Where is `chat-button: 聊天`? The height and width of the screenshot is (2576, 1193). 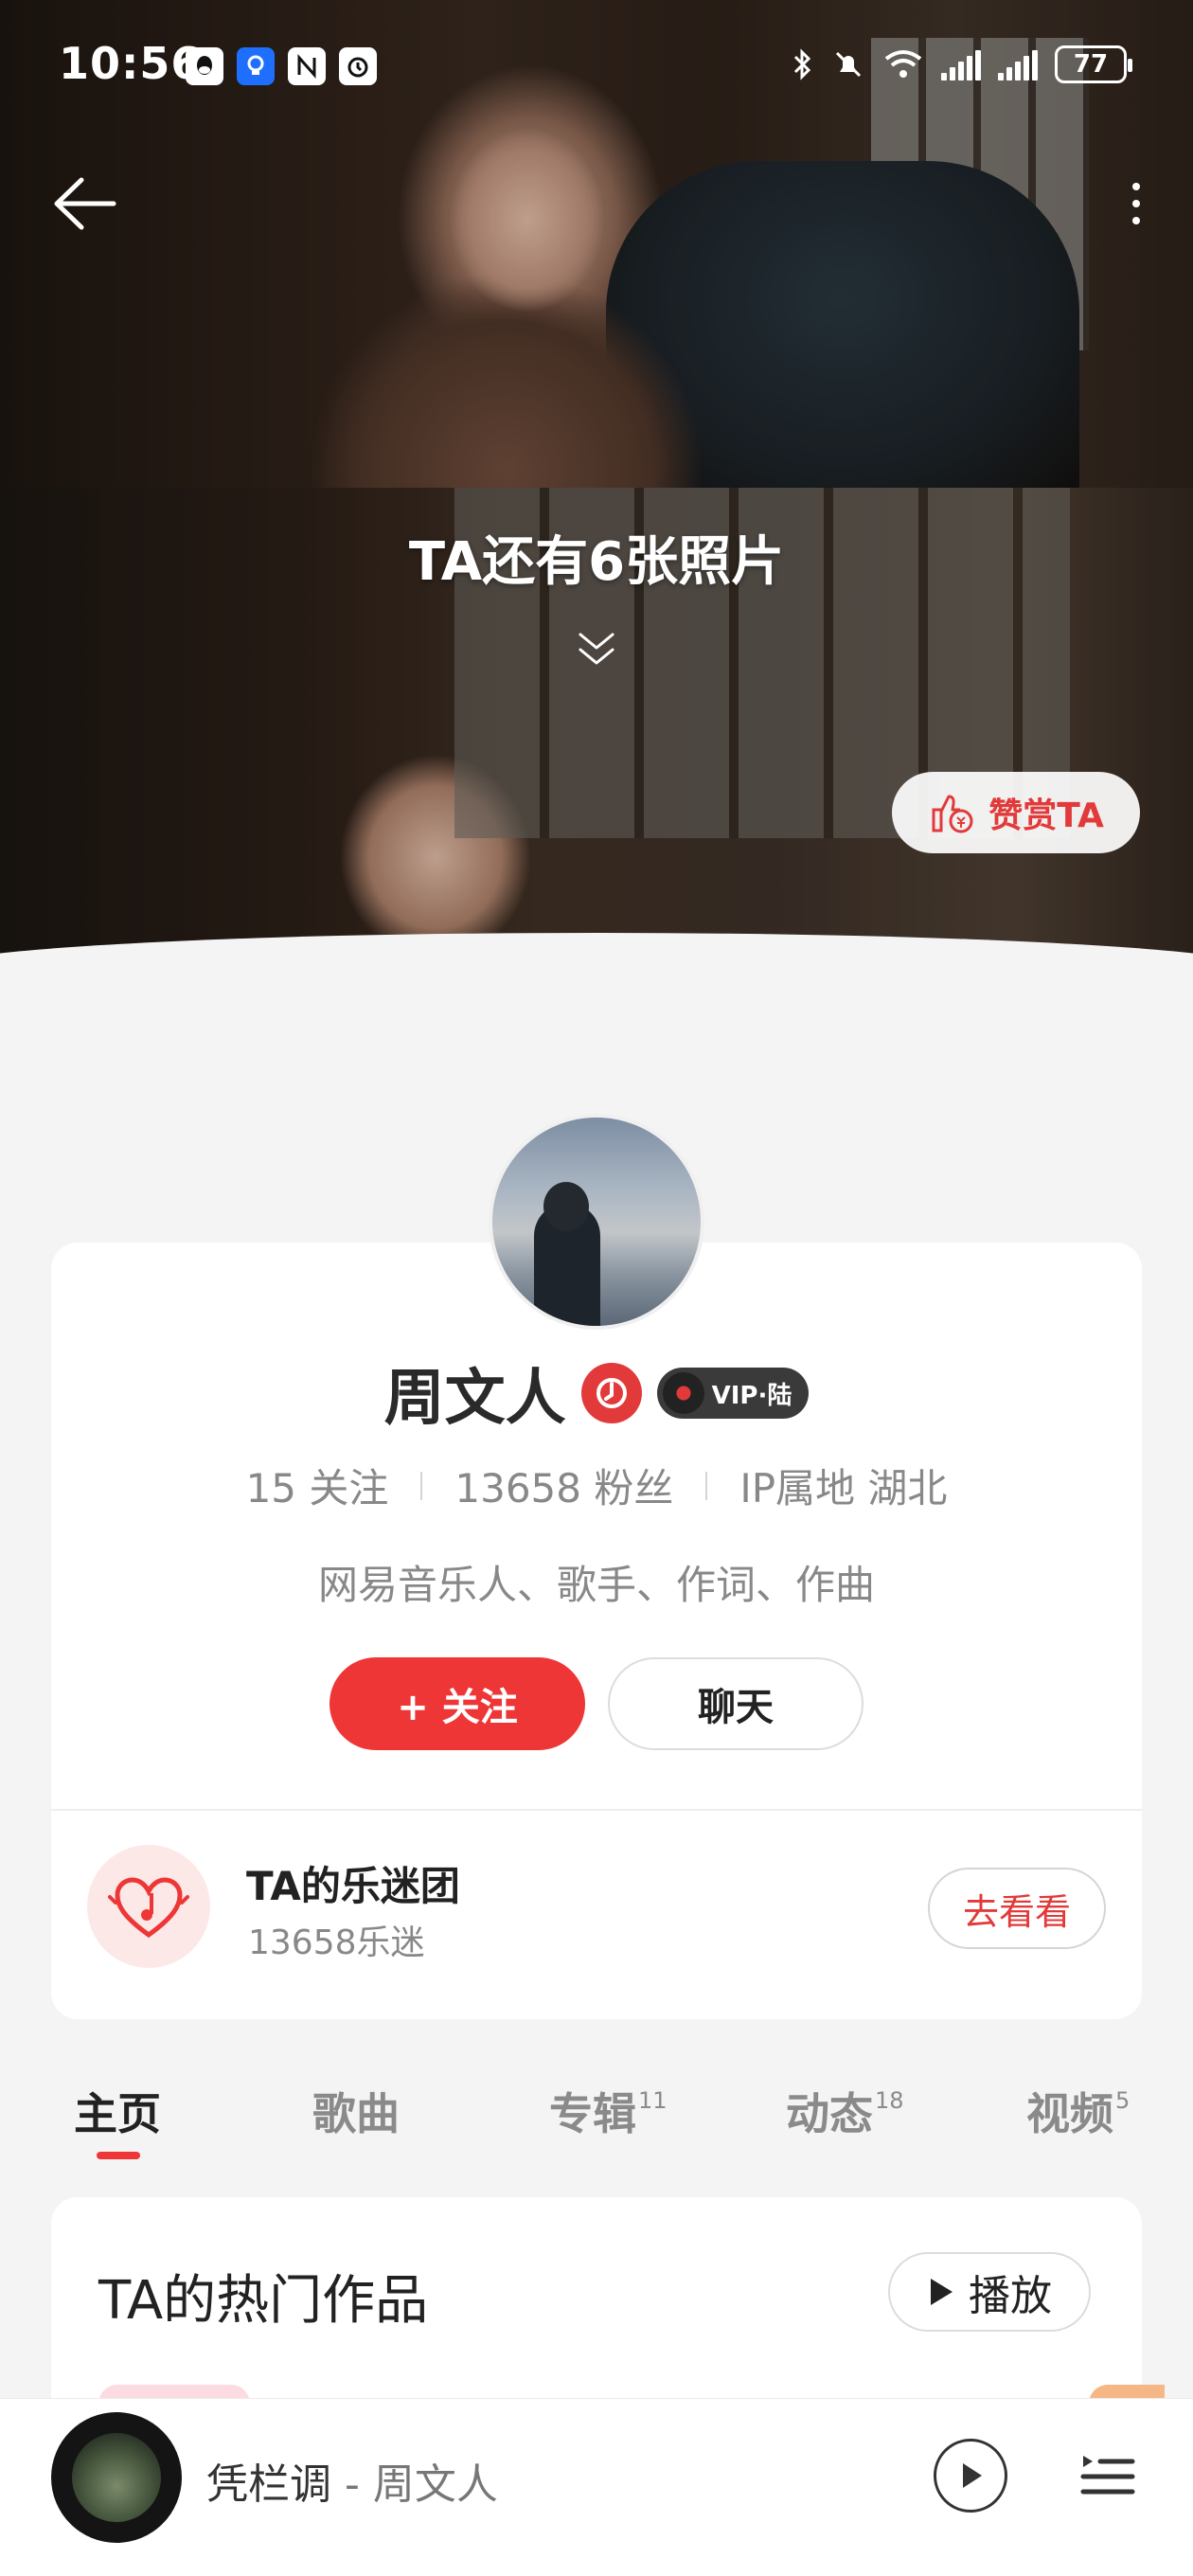
chat-button: 聊天 is located at coordinates (736, 1703).